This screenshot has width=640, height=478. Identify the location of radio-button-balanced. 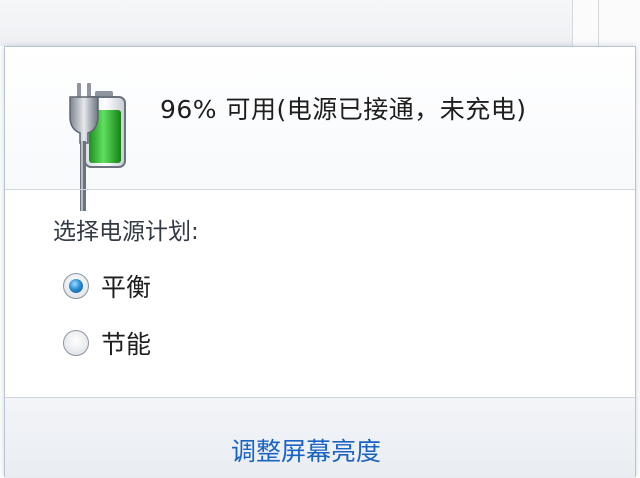
(76, 286).